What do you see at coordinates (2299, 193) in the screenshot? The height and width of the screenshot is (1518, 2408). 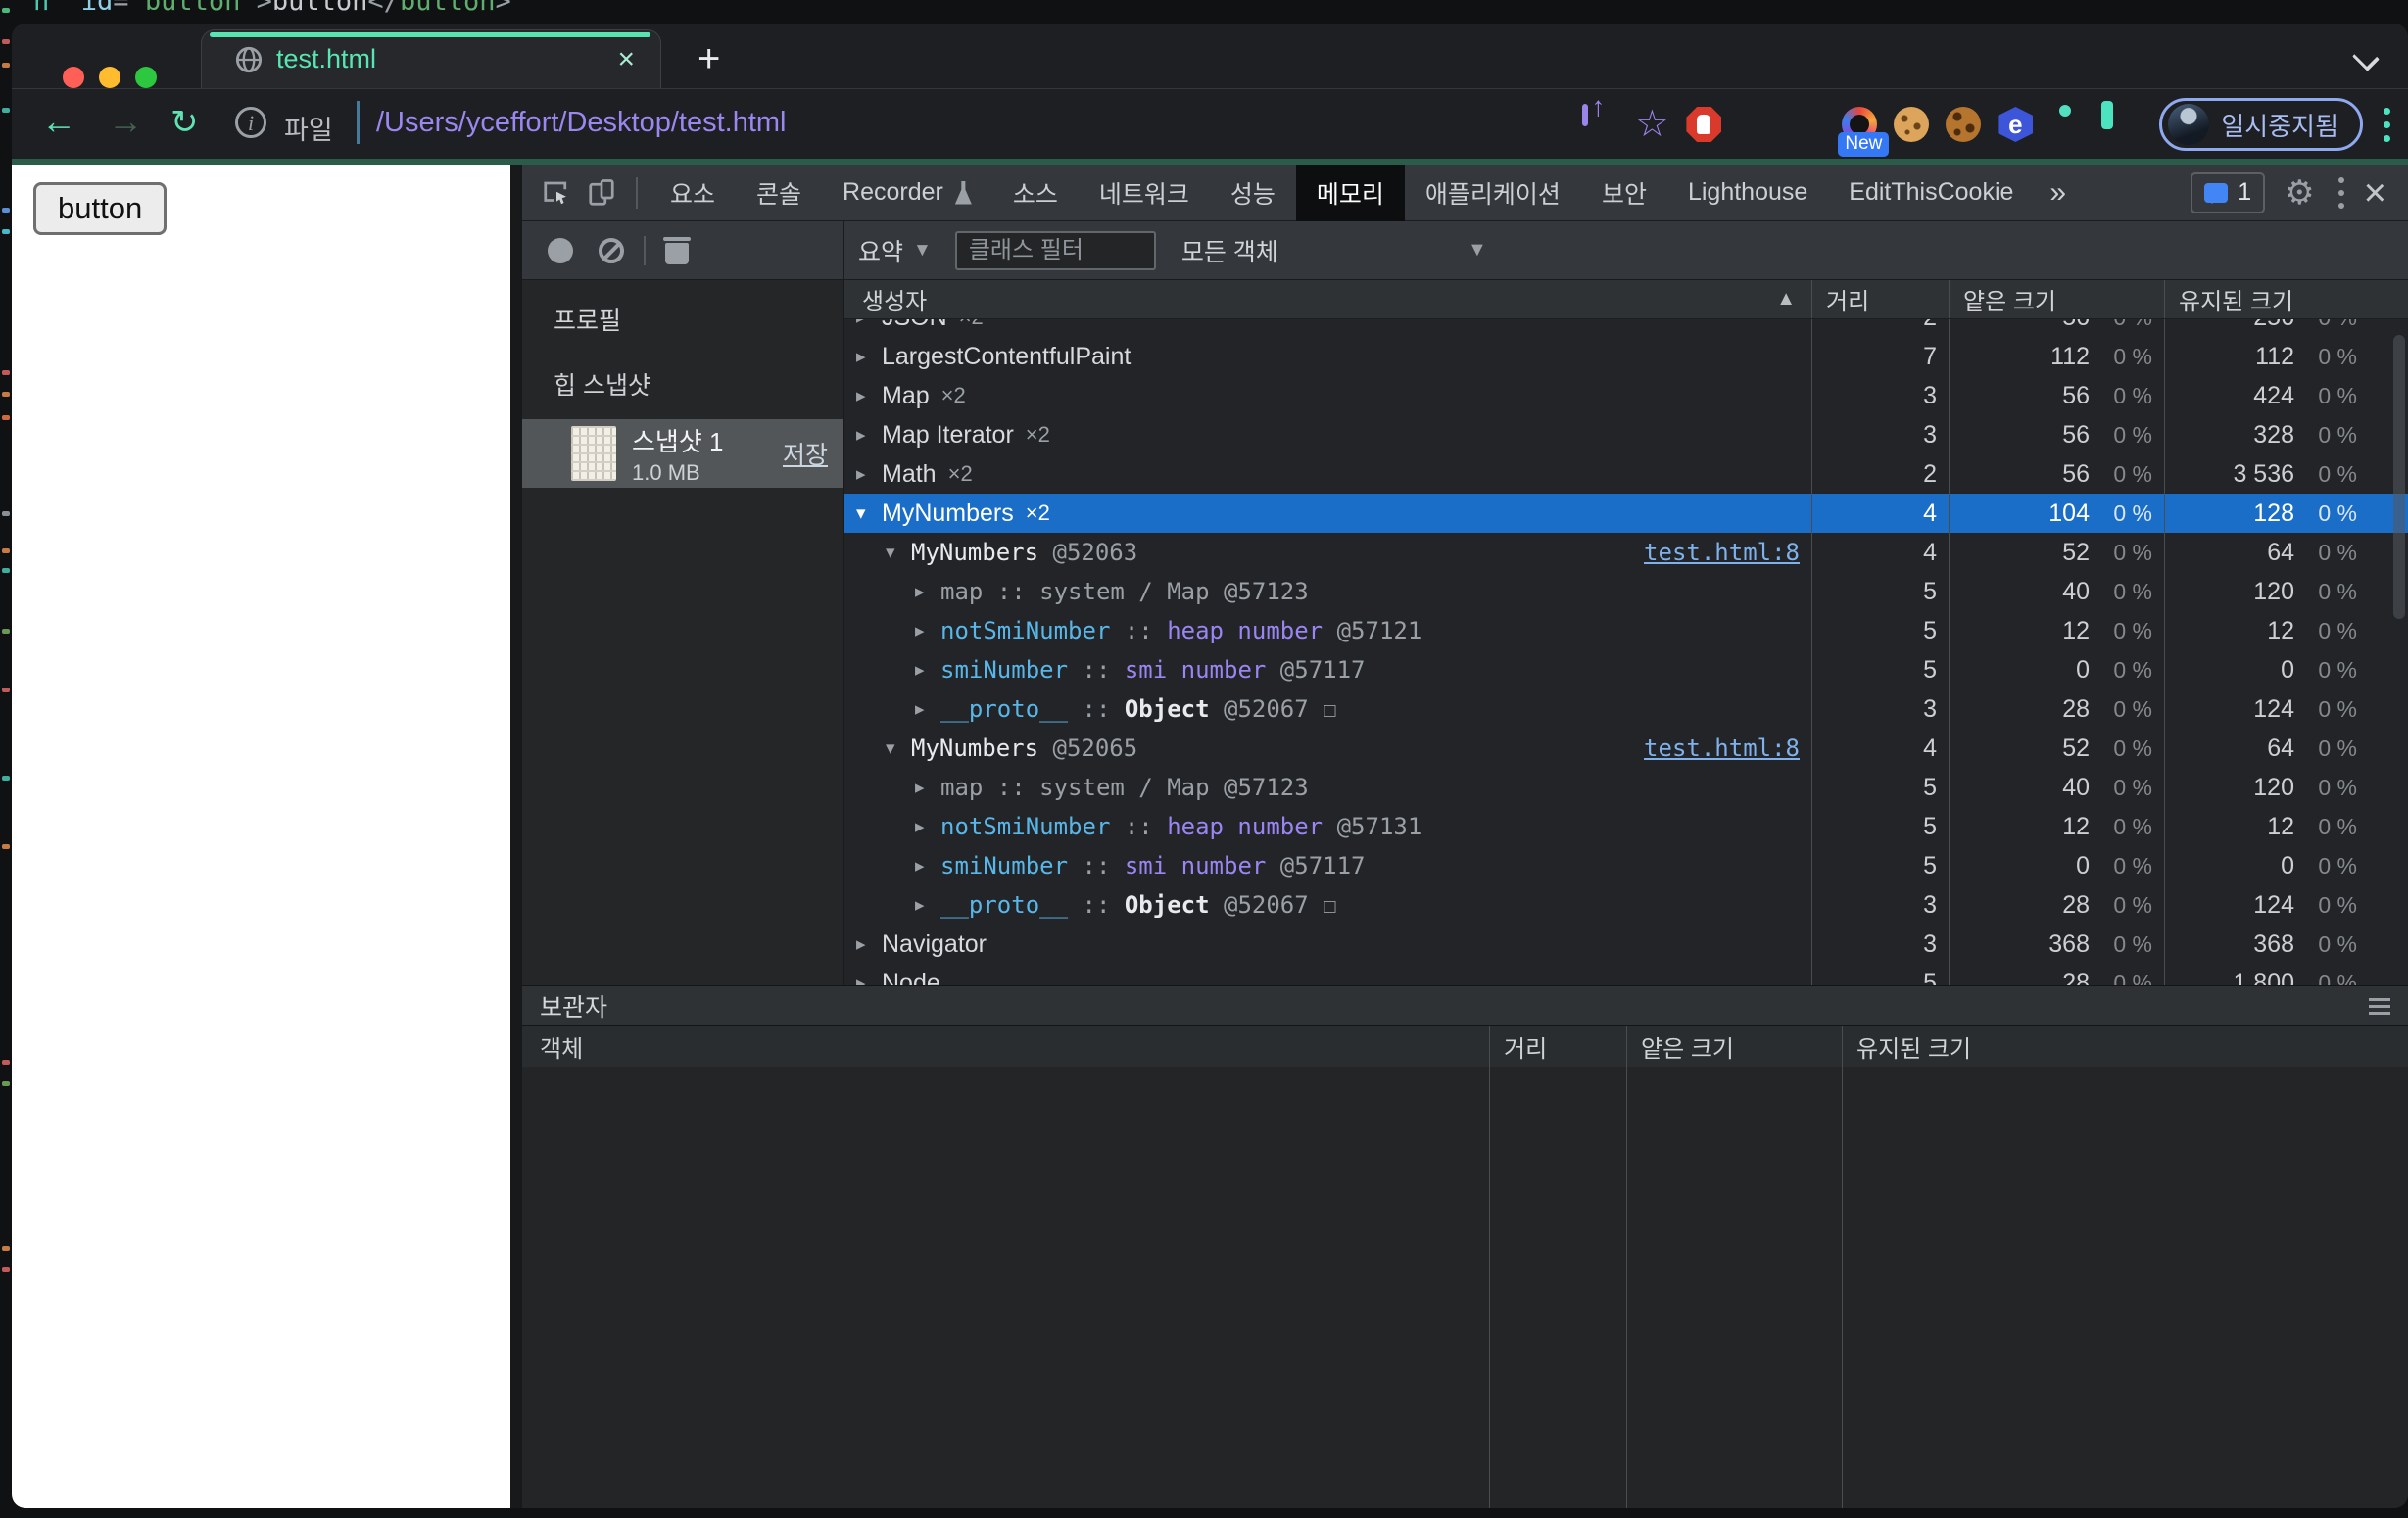 I see `devtools-settings-gear-icon: ⚙` at bounding box center [2299, 193].